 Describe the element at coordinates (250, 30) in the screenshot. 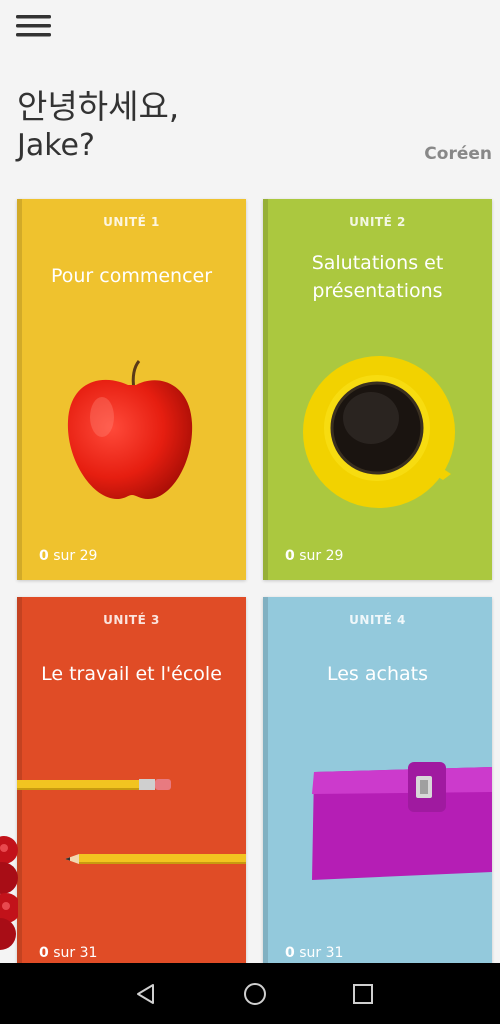

I see `top-bar` at that location.